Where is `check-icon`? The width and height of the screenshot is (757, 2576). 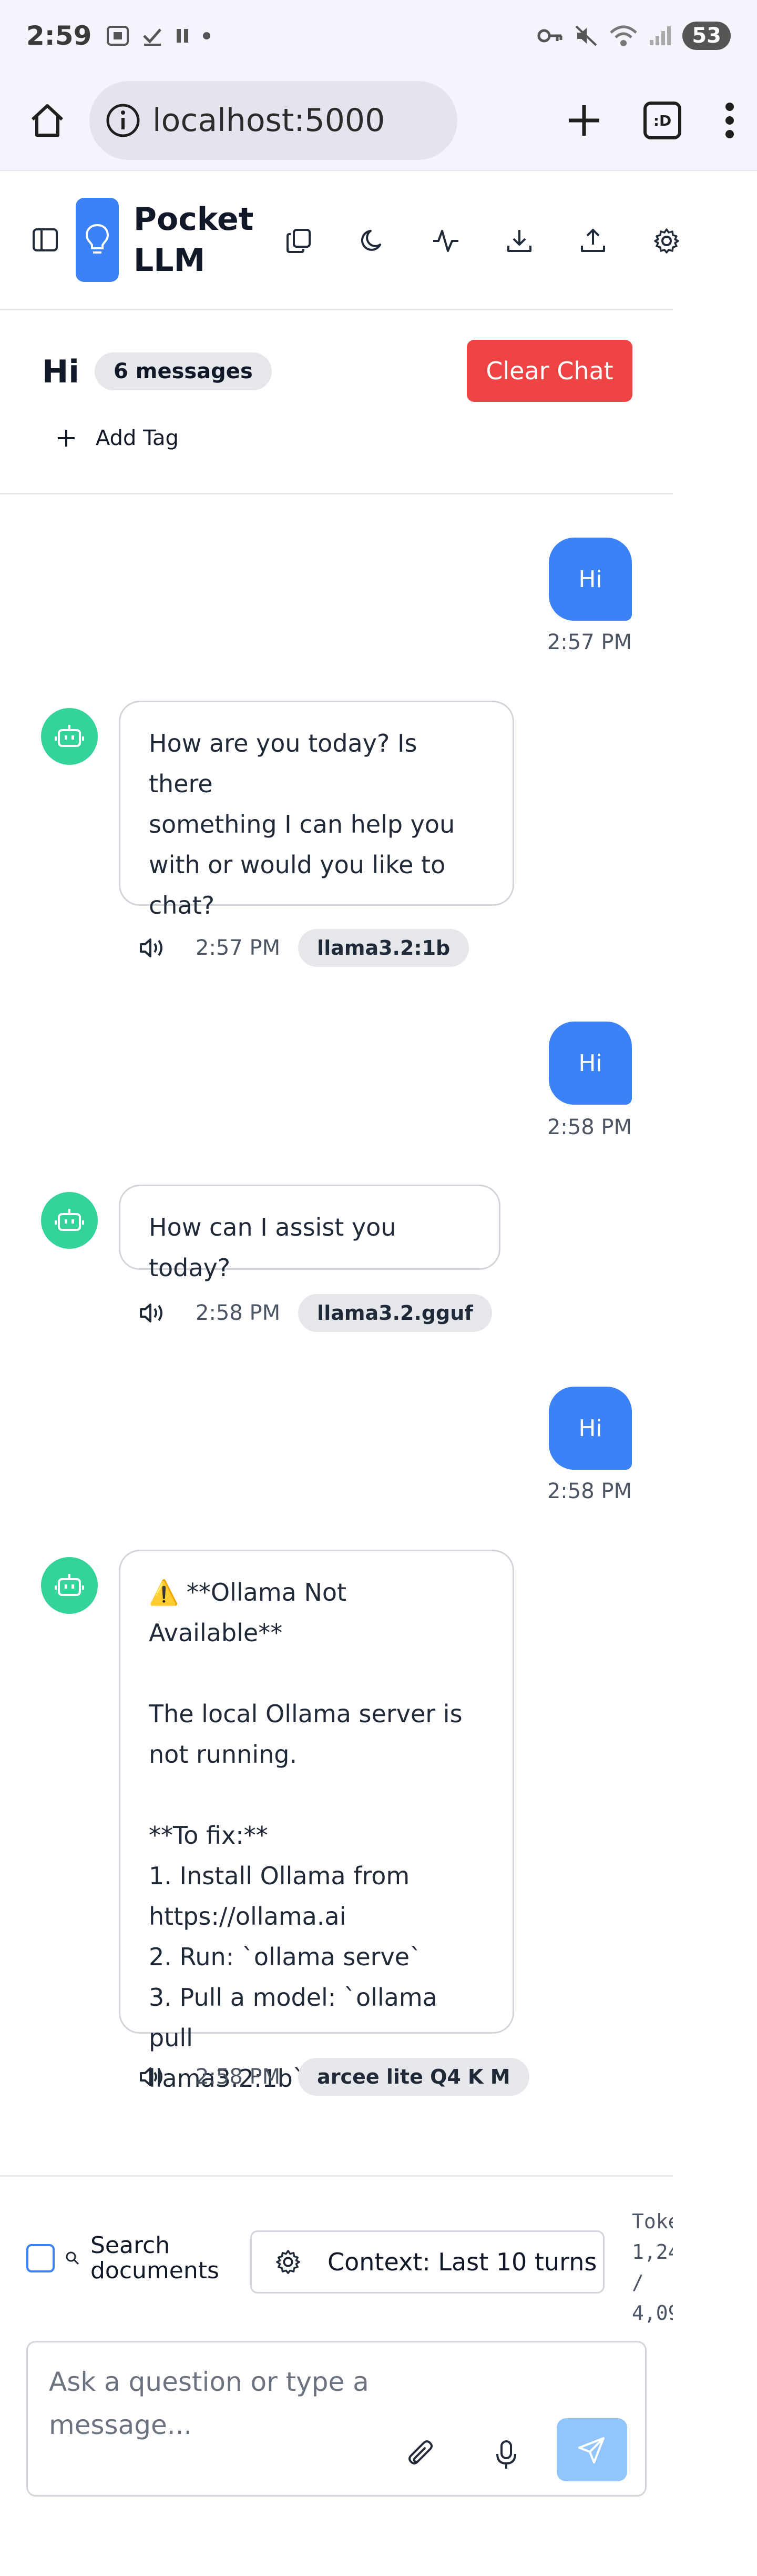
check-icon is located at coordinates (152, 37).